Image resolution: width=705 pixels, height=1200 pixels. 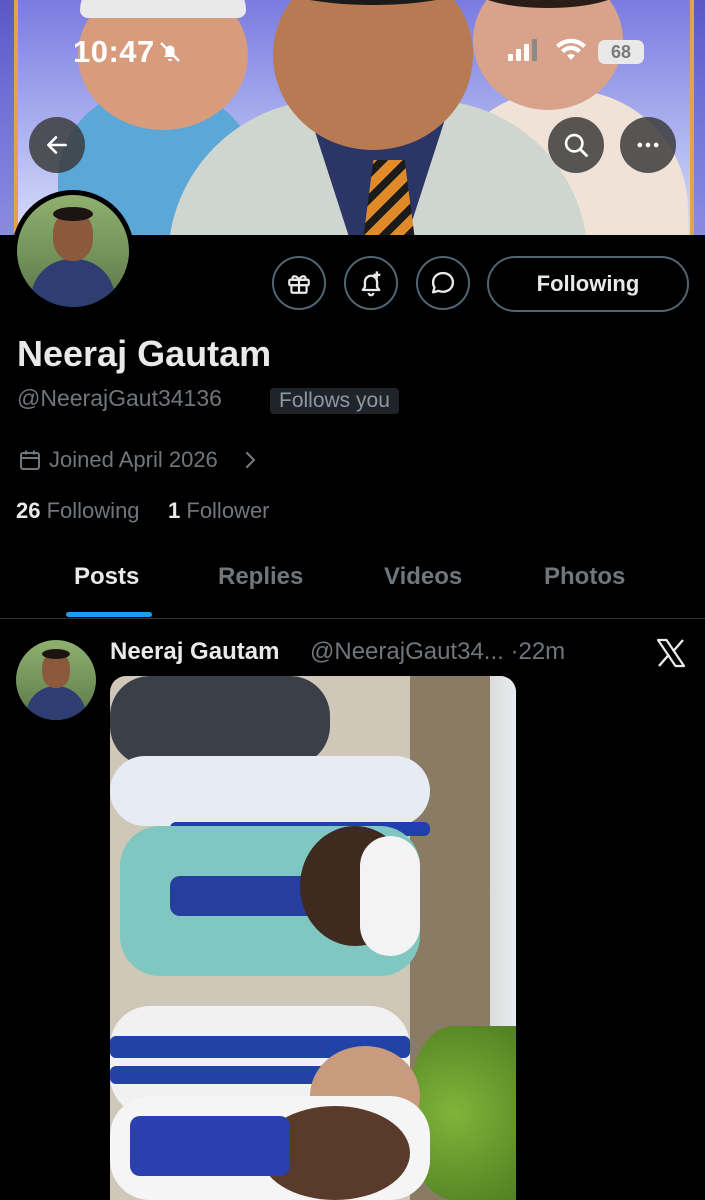 I want to click on gift-icon, so click(x=299, y=284).